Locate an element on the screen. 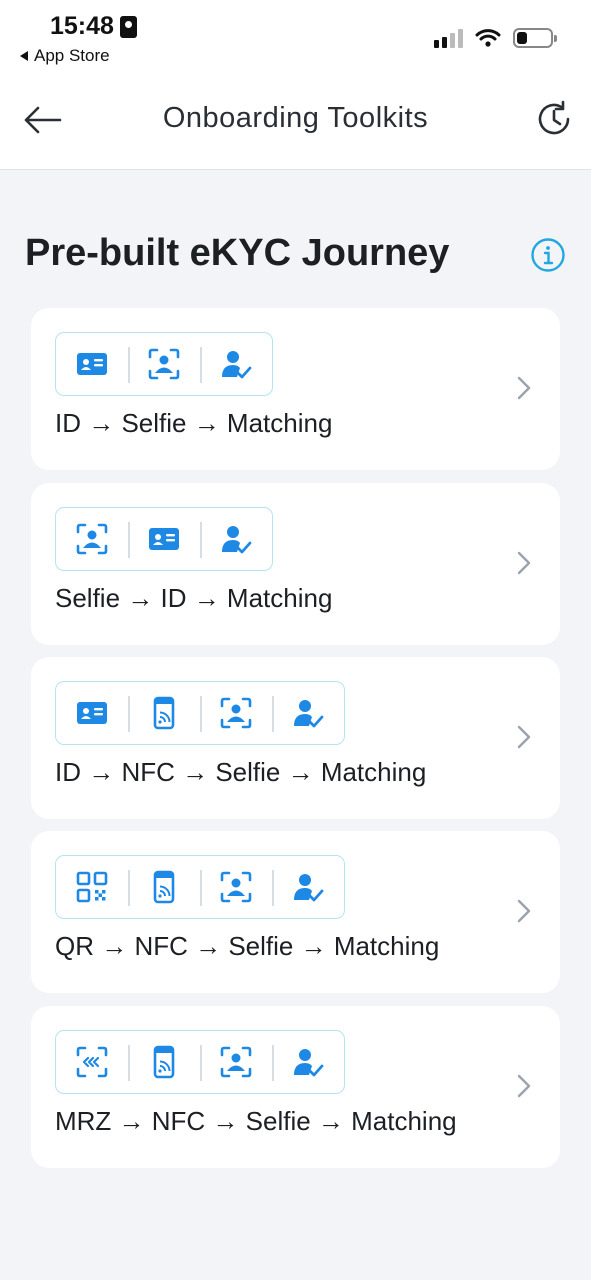 The image size is (591, 1280). back-triangle-icon is located at coordinates (24, 56).